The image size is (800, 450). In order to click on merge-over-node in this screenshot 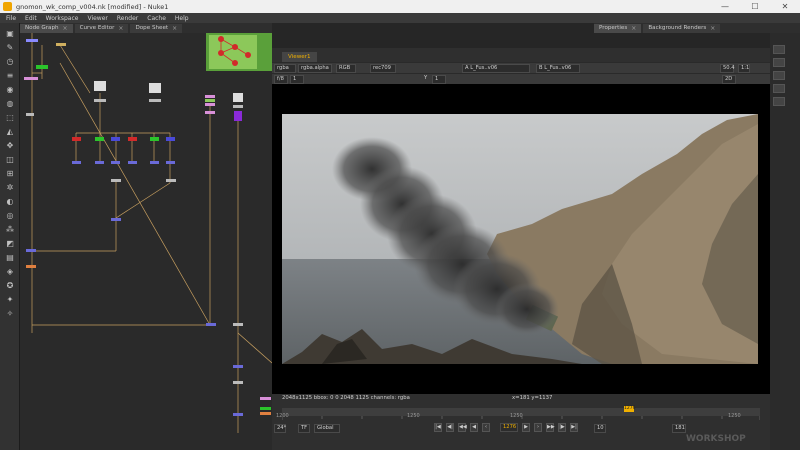, I will do `click(211, 324)`.